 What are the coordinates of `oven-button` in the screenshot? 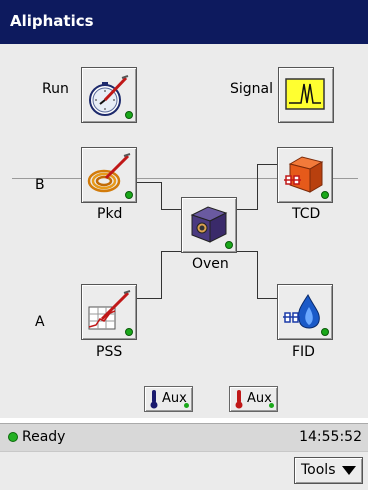 It's located at (209, 225).